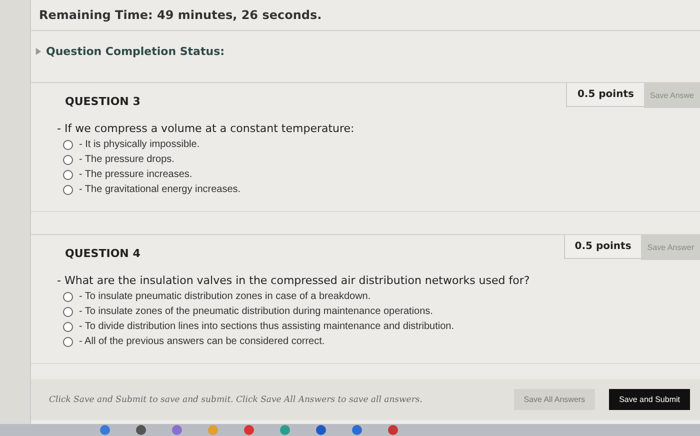 This screenshot has height=436, width=700. What do you see at coordinates (160, 189) in the screenshot?
I see `option-label: - The gravitational energy increases.` at bounding box center [160, 189].